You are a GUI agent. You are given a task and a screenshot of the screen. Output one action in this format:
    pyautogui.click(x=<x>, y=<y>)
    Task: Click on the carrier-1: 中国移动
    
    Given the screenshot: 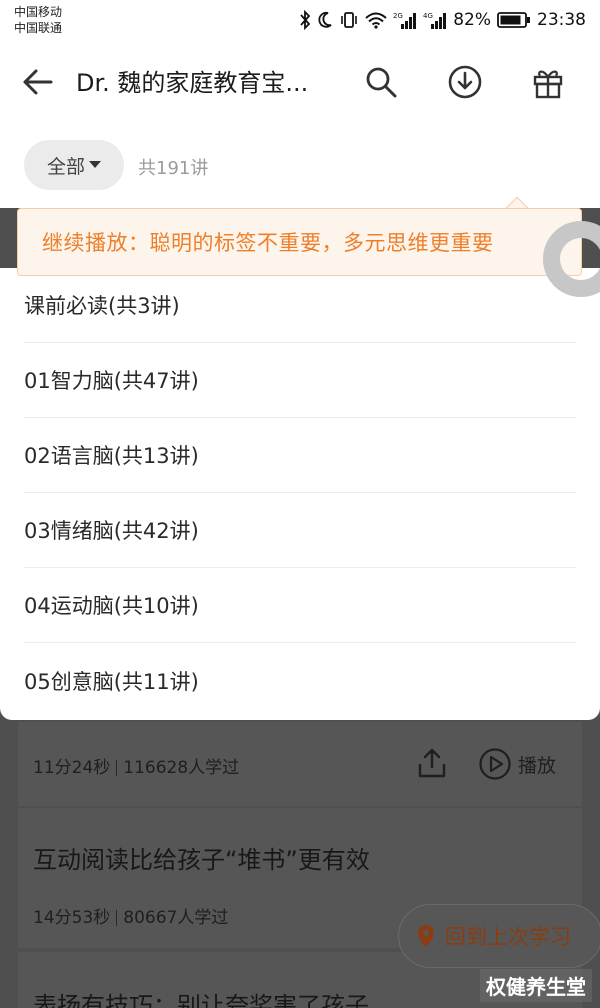 What is the action you would take?
    pyautogui.click(x=38, y=12)
    